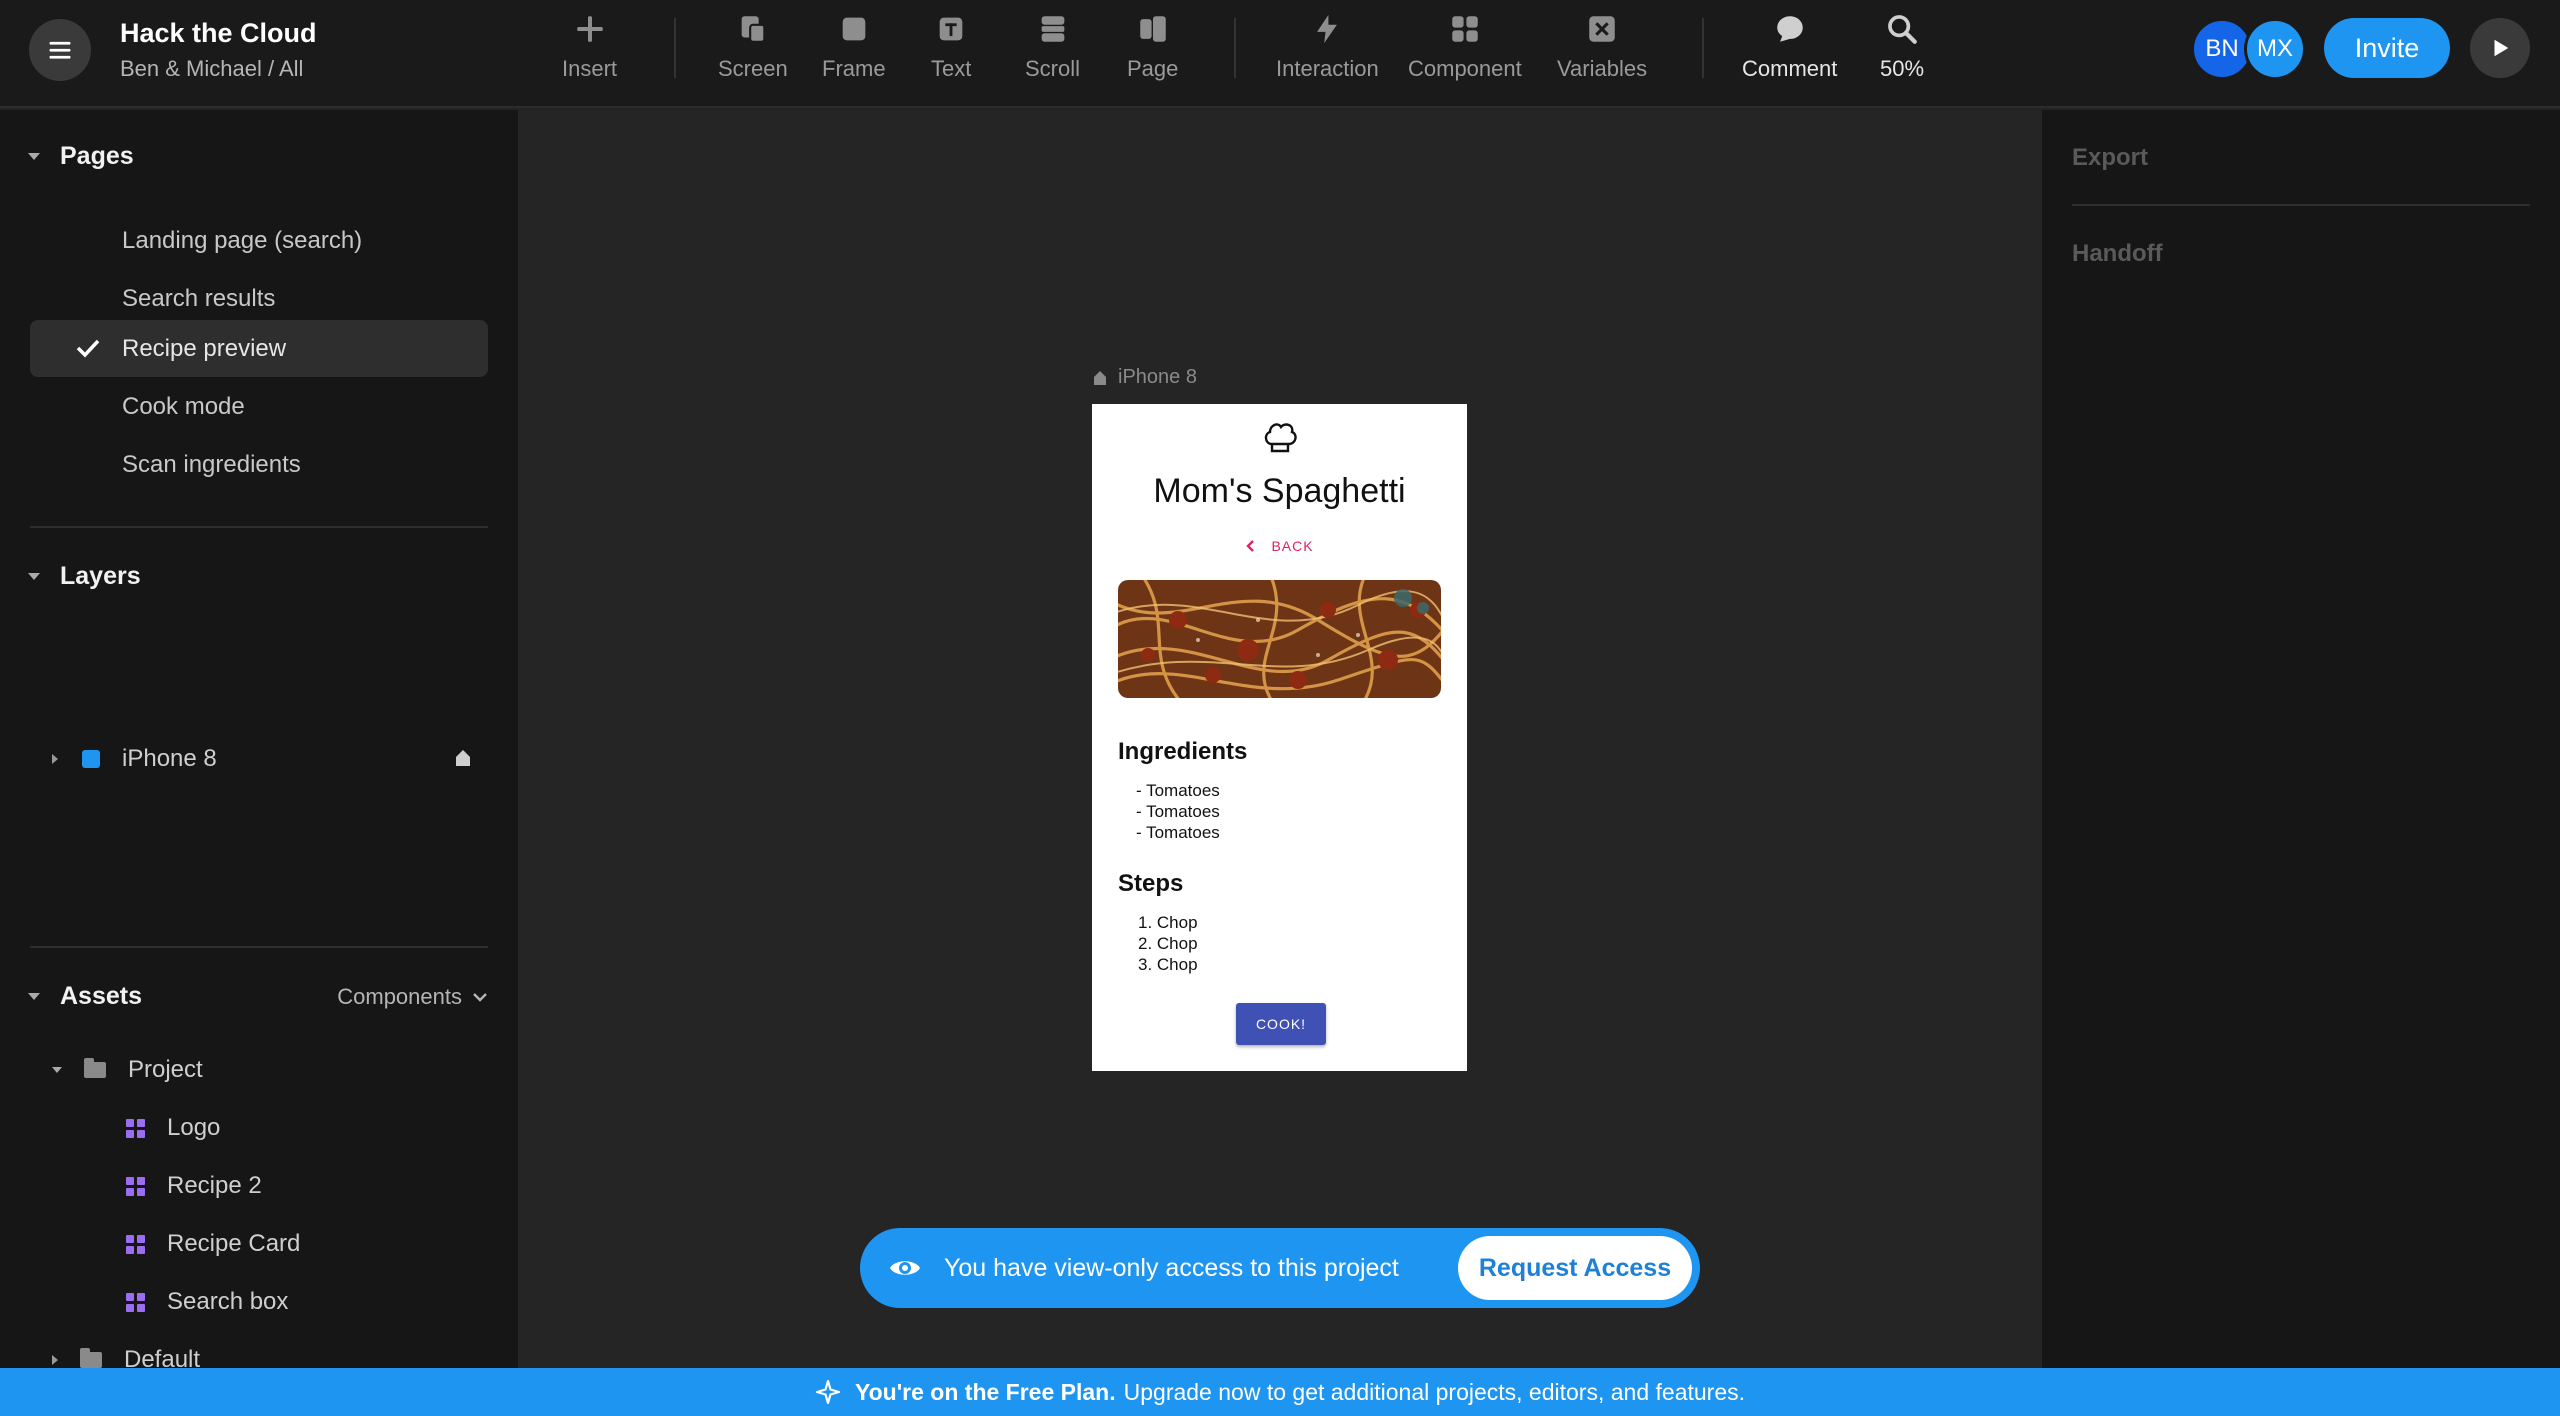 This screenshot has height=1416, width=2560. What do you see at coordinates (1279, 639) in the screenshot?
I see `spaghetti-photo` at bounding box center [1279, 639].